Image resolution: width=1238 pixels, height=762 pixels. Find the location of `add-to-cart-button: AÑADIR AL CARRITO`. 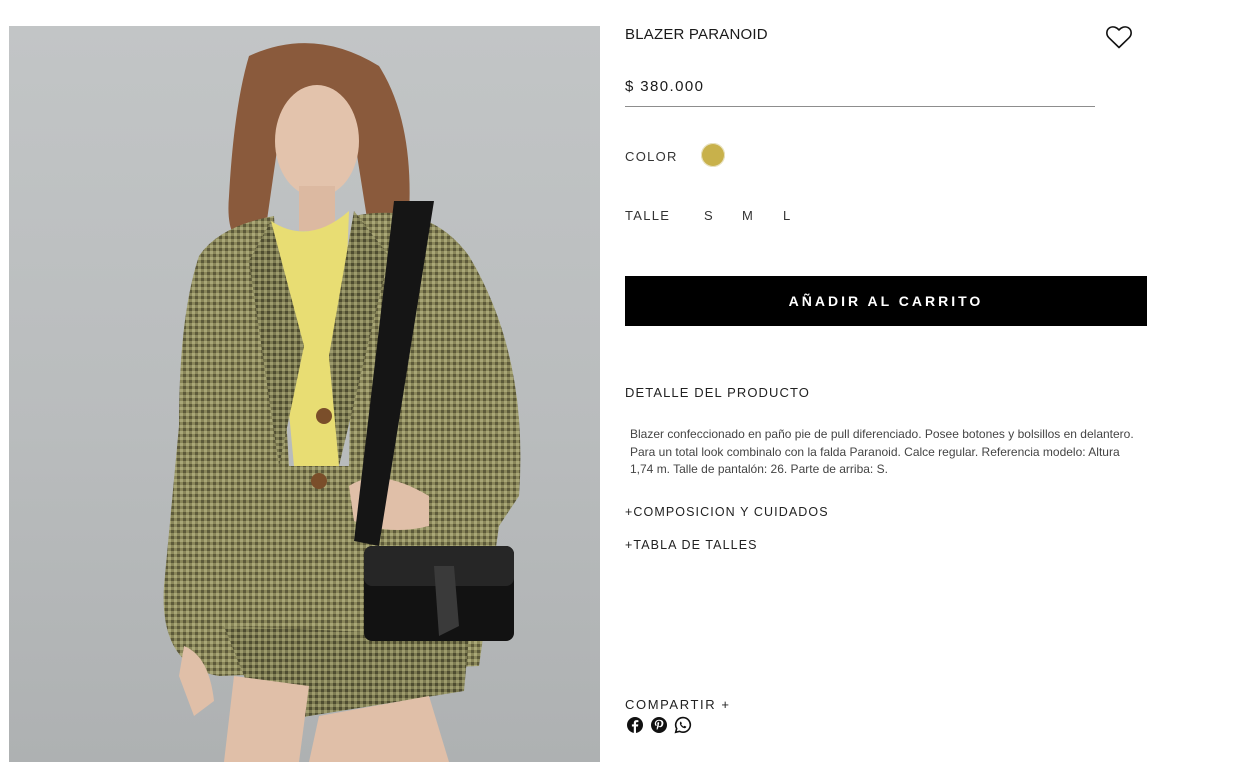

add-to-cart-button: AÑADIR AL CARRITO is located at coordinates (886, 301).